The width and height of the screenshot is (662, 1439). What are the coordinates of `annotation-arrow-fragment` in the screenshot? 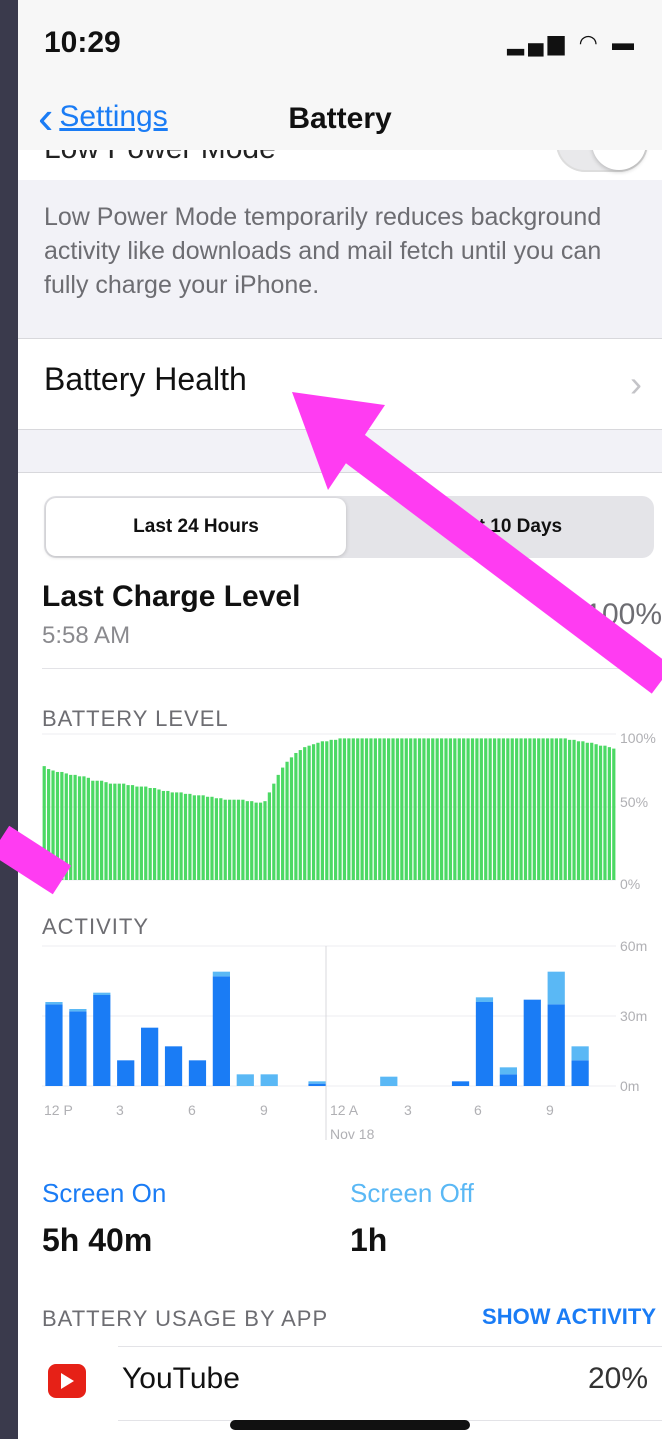 It's located at (36, 860).